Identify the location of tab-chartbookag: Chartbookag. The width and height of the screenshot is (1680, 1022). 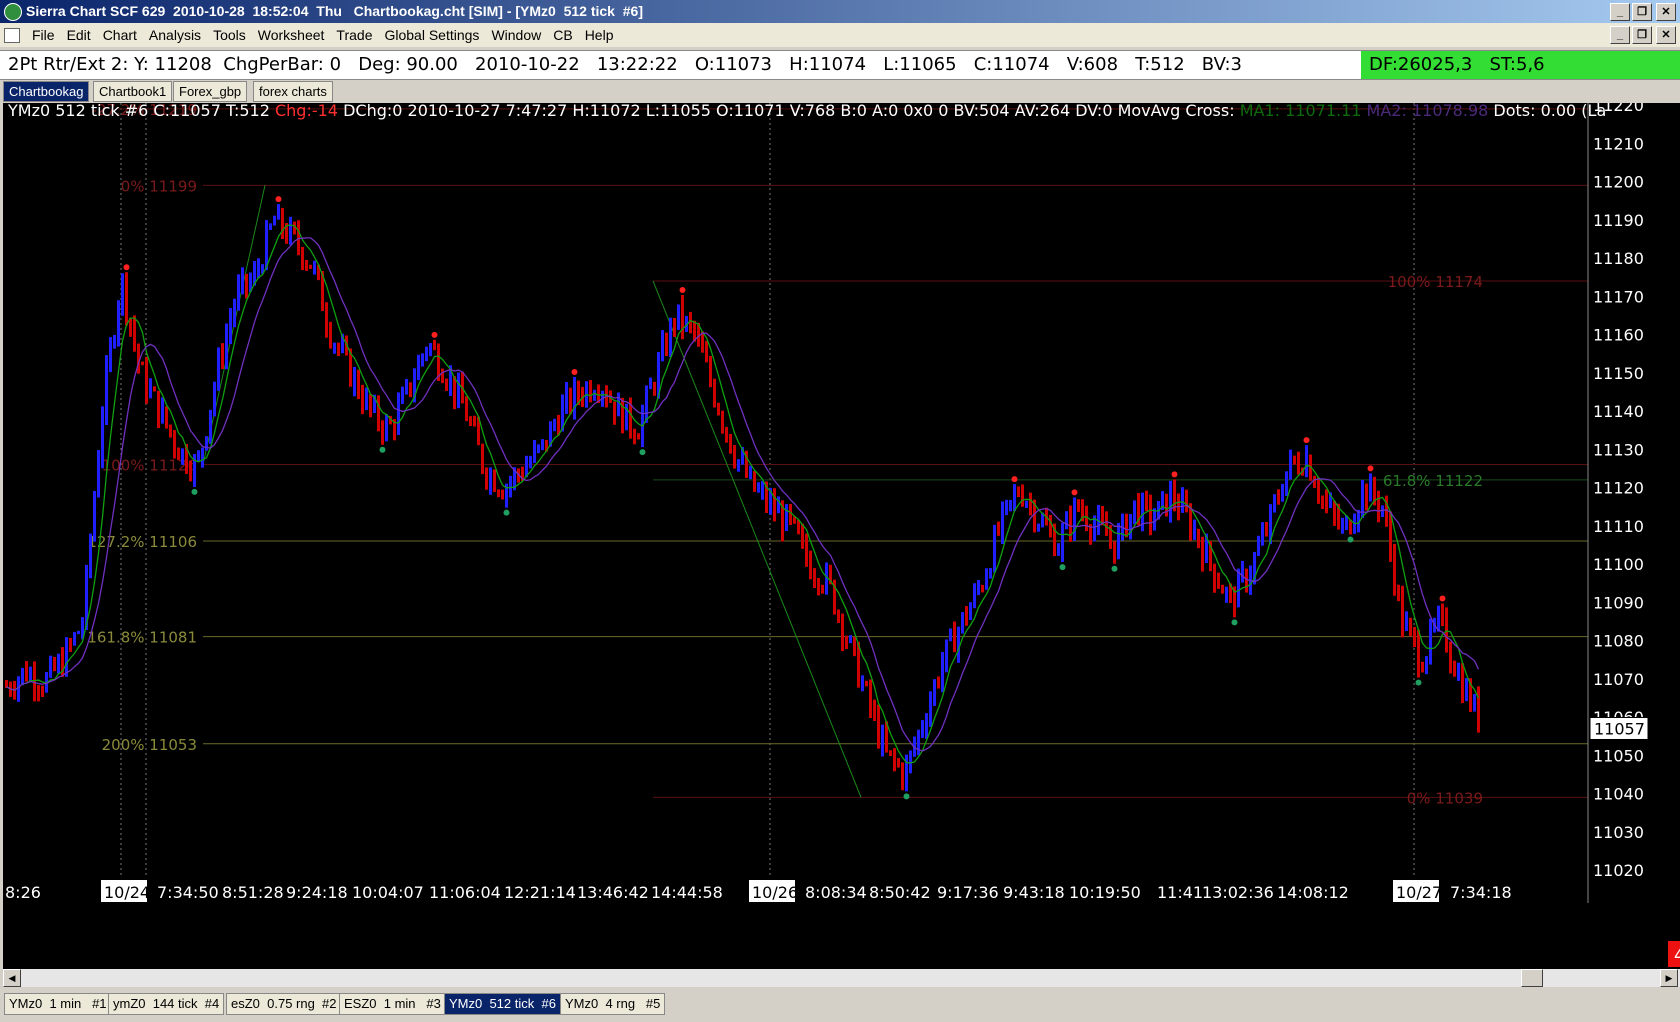
(46, 91).